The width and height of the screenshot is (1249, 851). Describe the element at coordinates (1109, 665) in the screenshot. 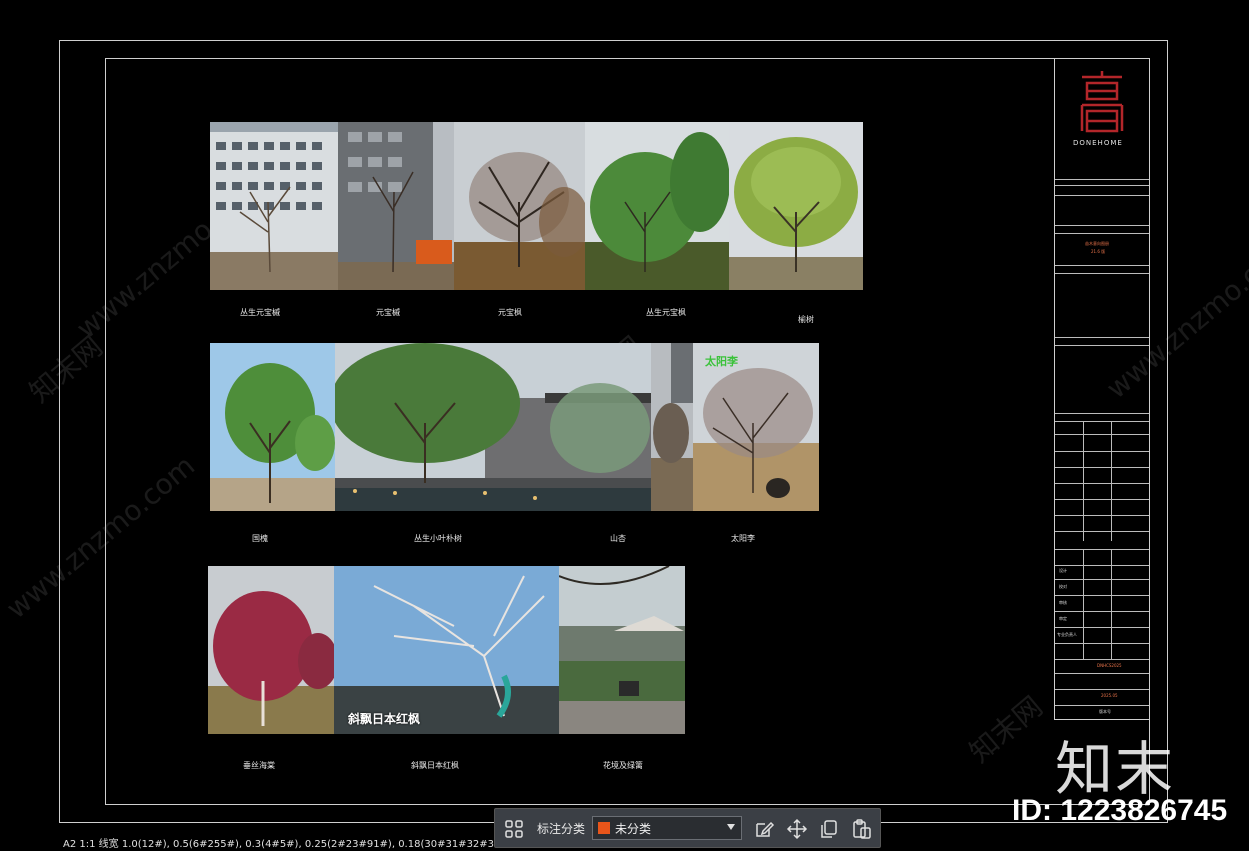

I see `sheet-number: DNHCS2025` at that location.